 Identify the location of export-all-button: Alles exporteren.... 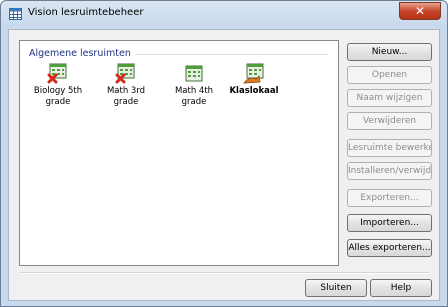
(389, 248).